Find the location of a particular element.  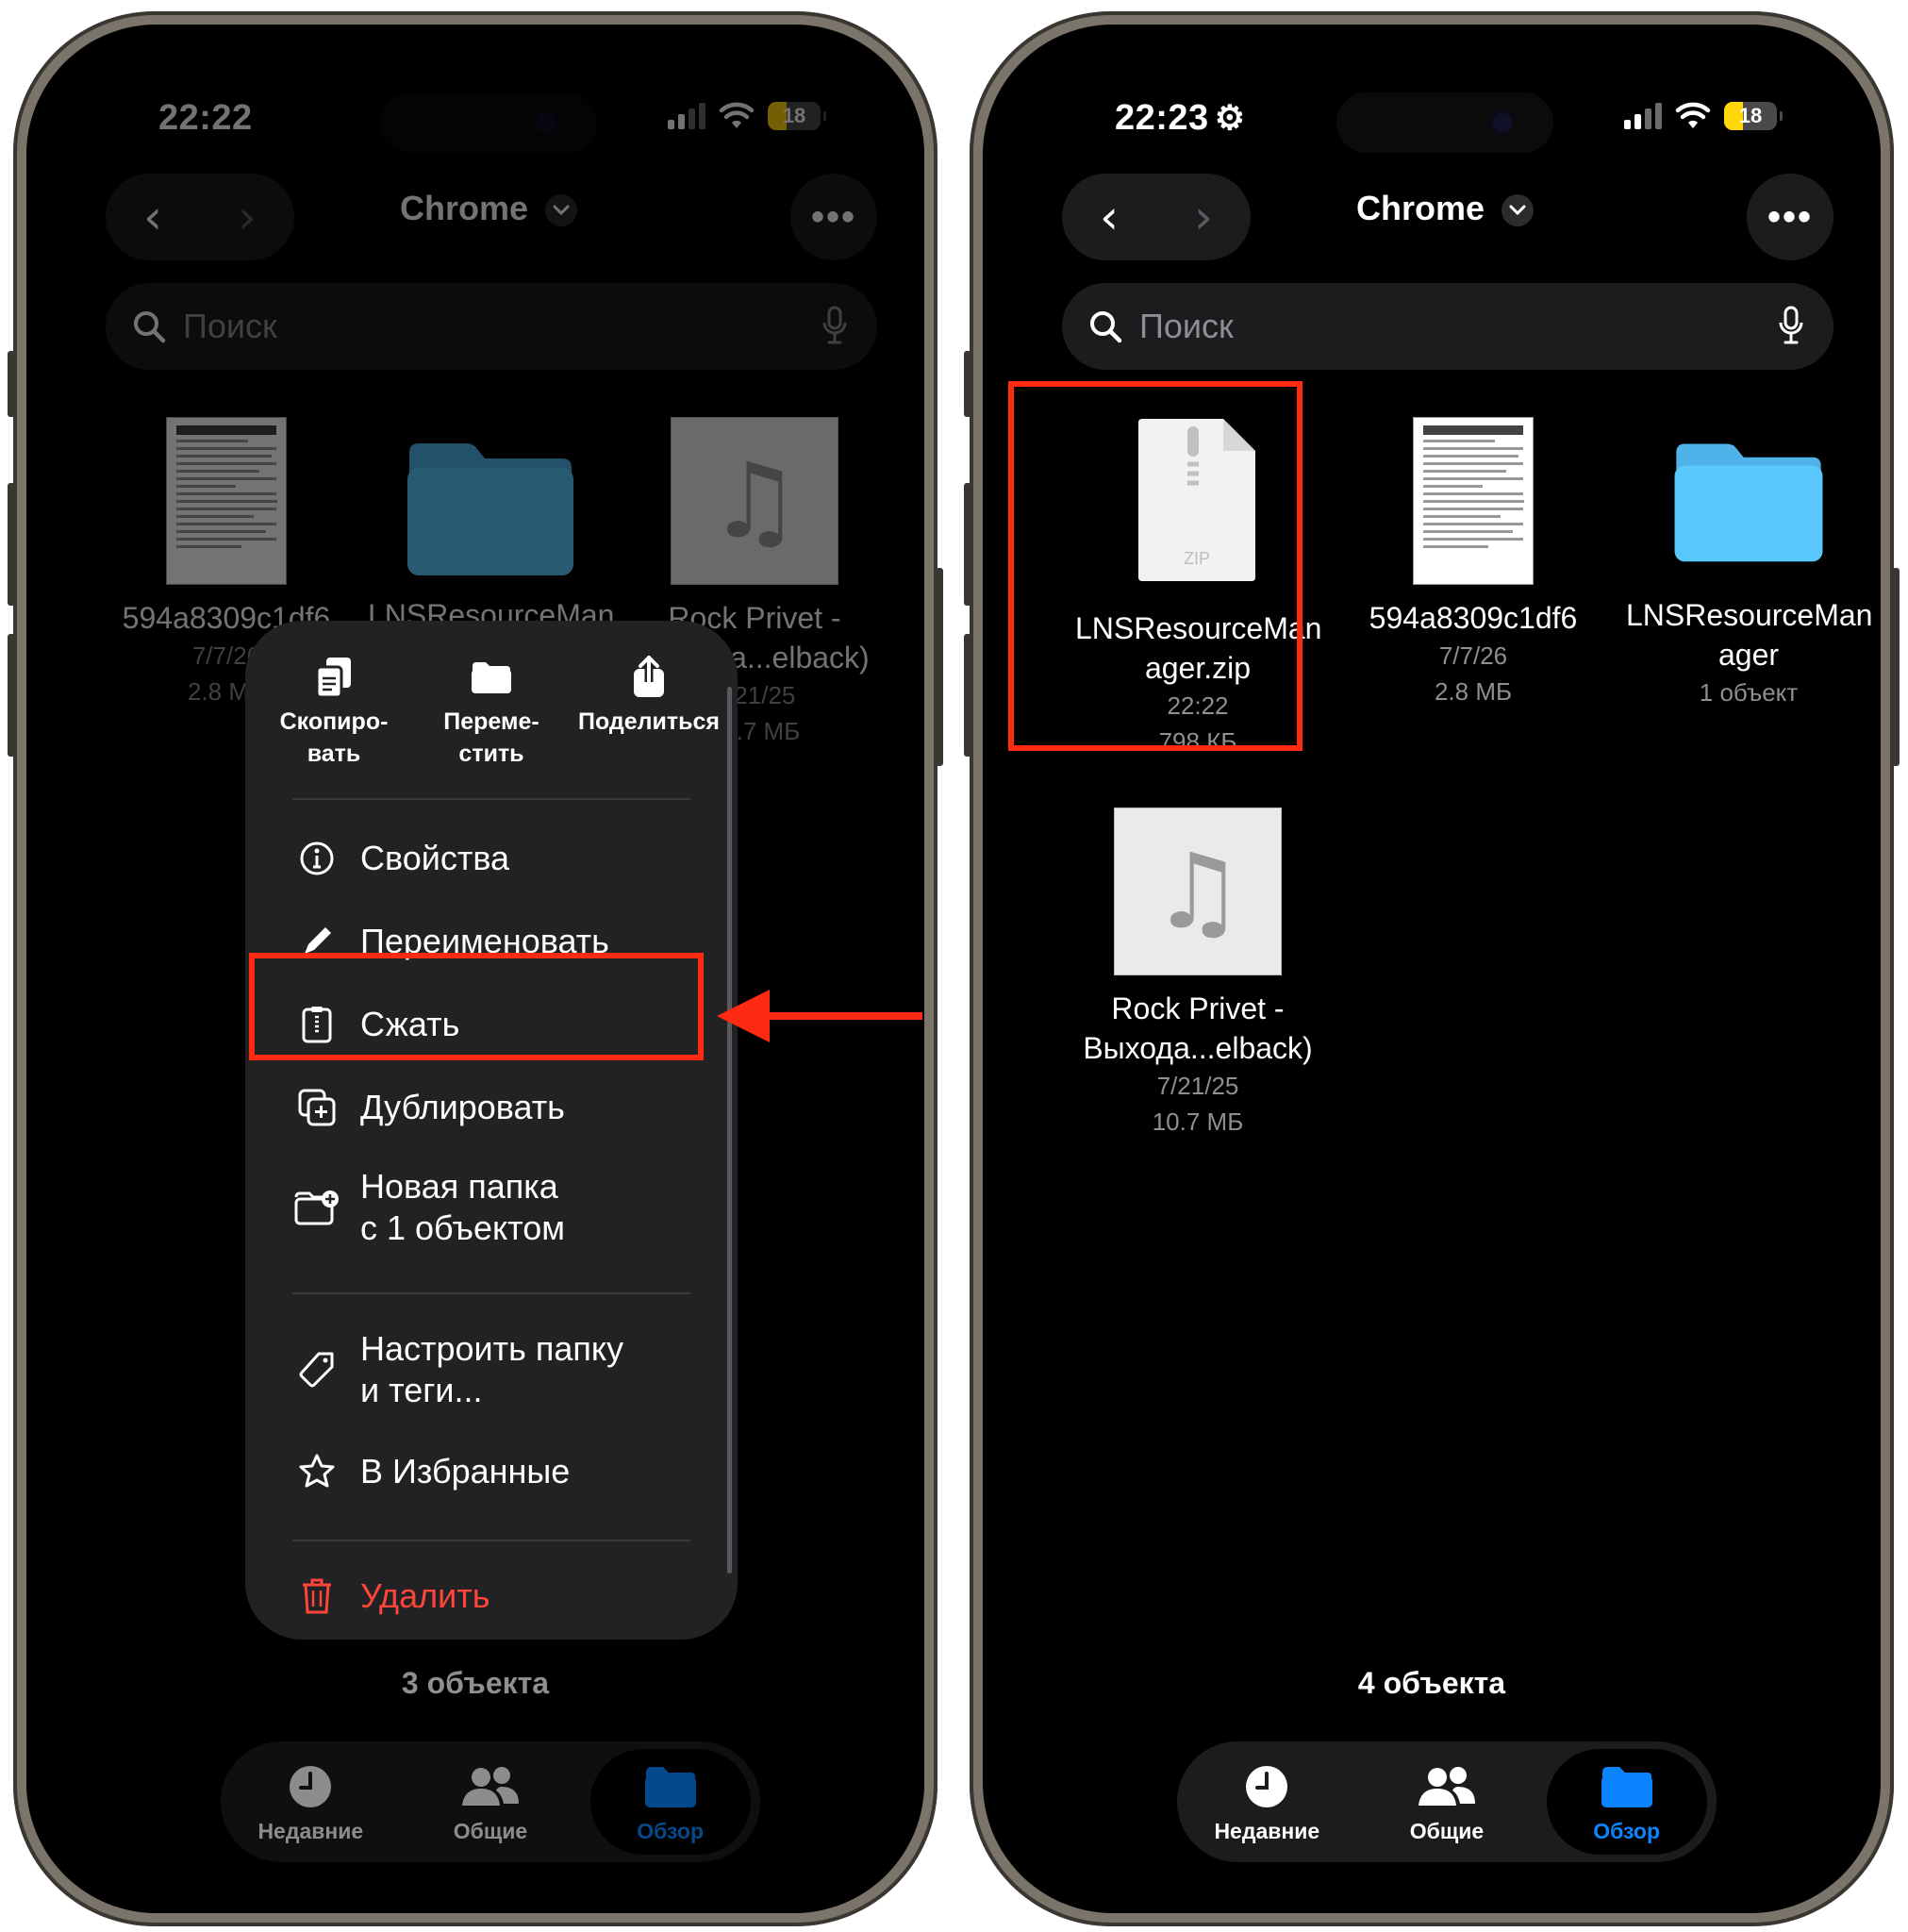

menu-item-label: Новая папка is located at coordinates (459, 1187).